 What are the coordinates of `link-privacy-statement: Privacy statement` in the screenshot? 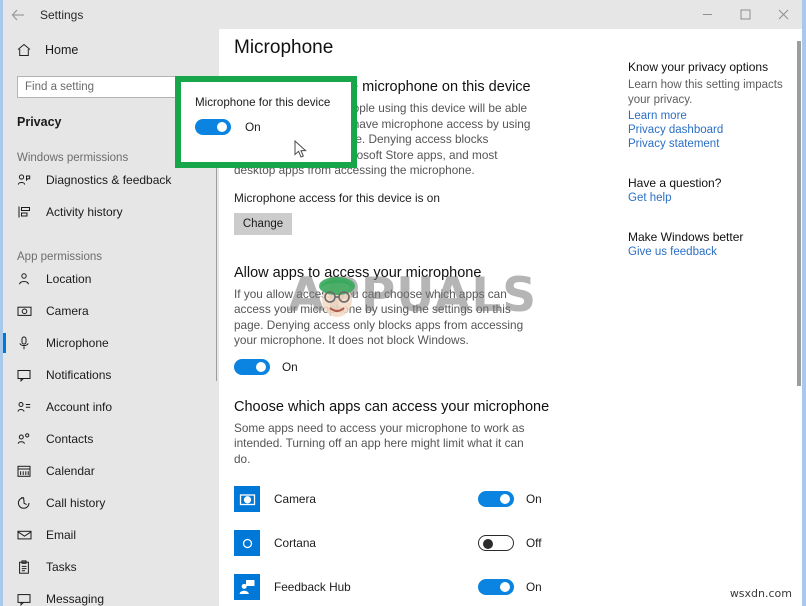 It's located at (707, 144).